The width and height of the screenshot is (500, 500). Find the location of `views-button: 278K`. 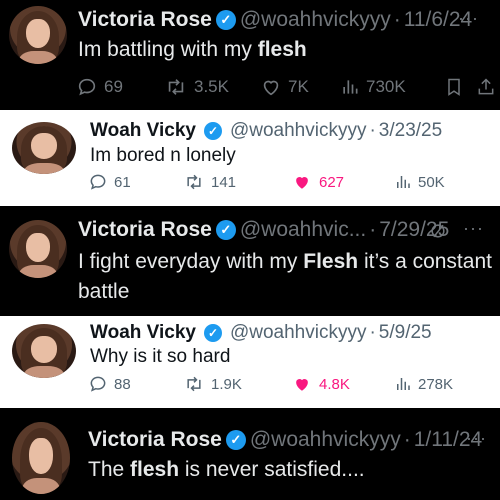

views-button: 278K is located at coordinates (423, 384).